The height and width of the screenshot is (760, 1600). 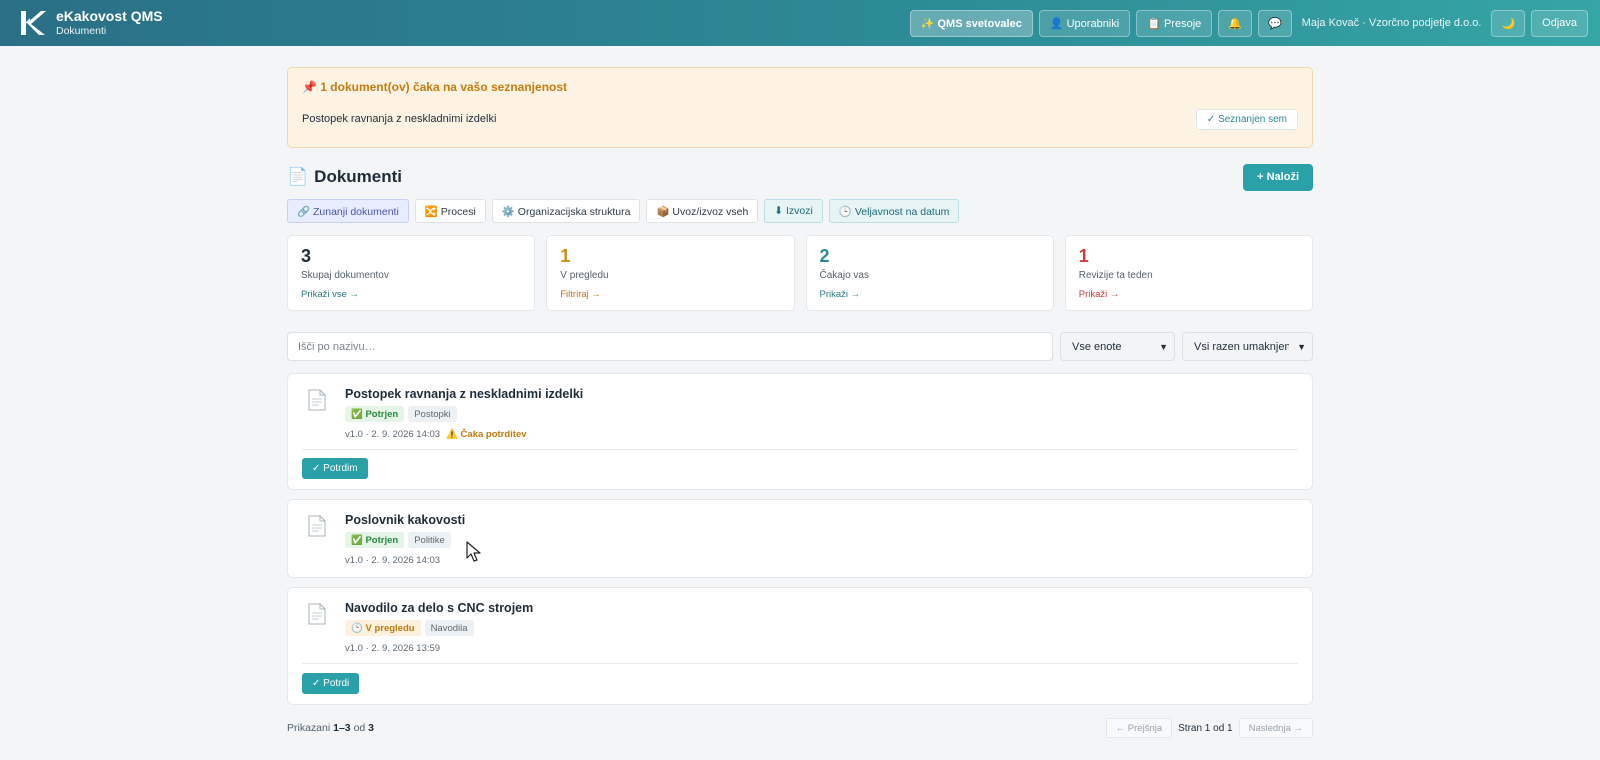 I want to click on range-prefix: Prikazani, so click(x=309, y=728).